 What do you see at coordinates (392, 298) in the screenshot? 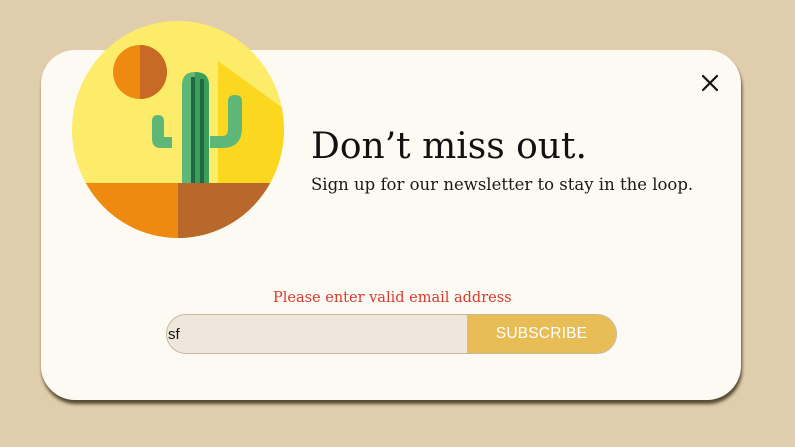
I see `email-error-message: Please enter valid email address` at bounding box center [392, 298].